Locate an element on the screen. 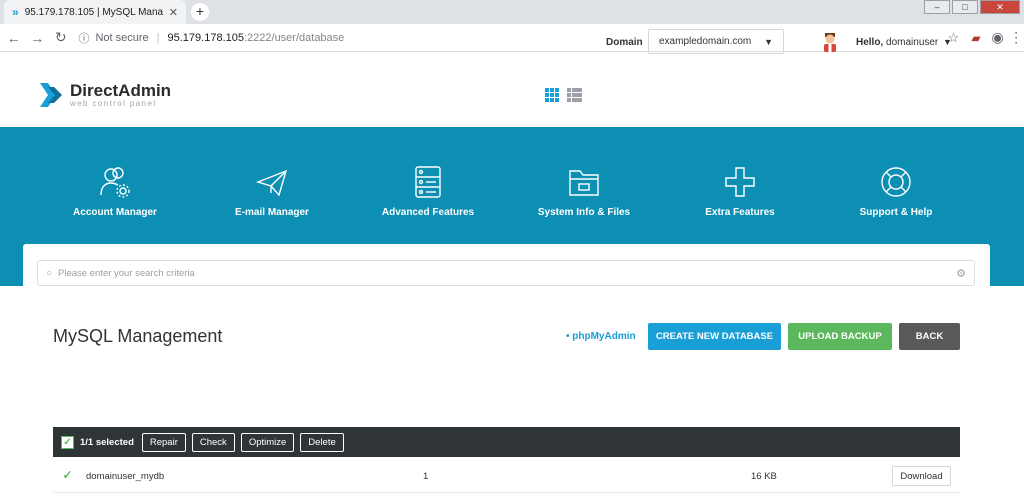 The height and width of the screenshot is (498, 1024). search-settings-gear-icon: ⚙ is located at coordinates (961, 273).